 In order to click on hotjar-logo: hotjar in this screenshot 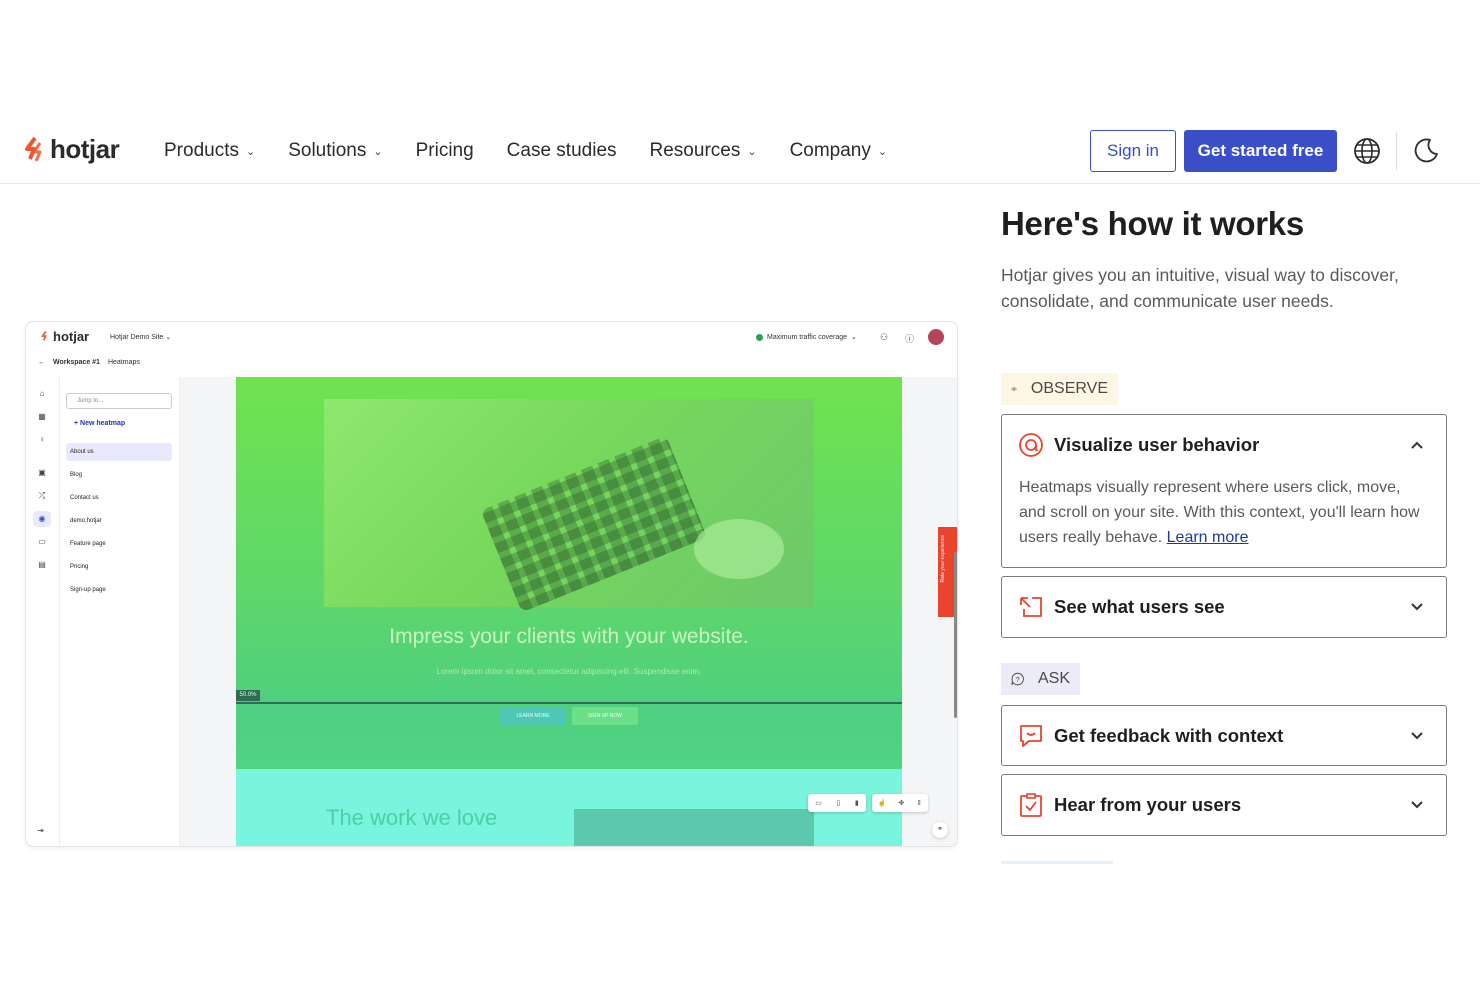, I will do `click(72, 149)`.